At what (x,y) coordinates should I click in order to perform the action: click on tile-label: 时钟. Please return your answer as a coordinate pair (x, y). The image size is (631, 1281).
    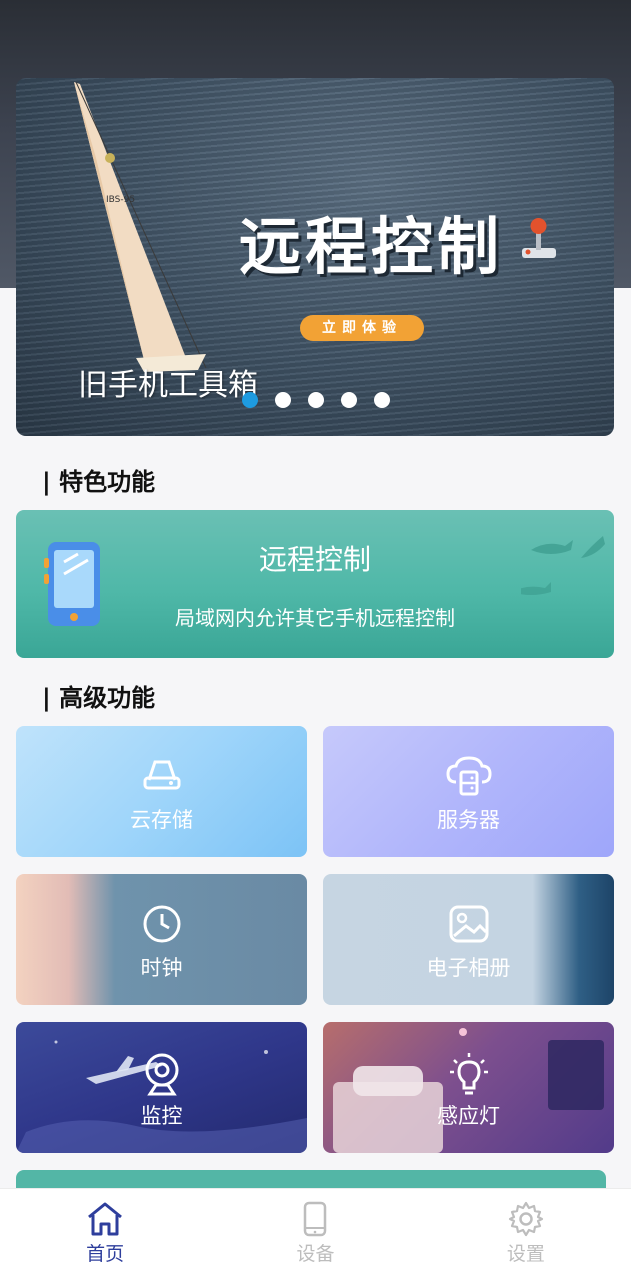
    Looking at the image, I should click on (161, 968).